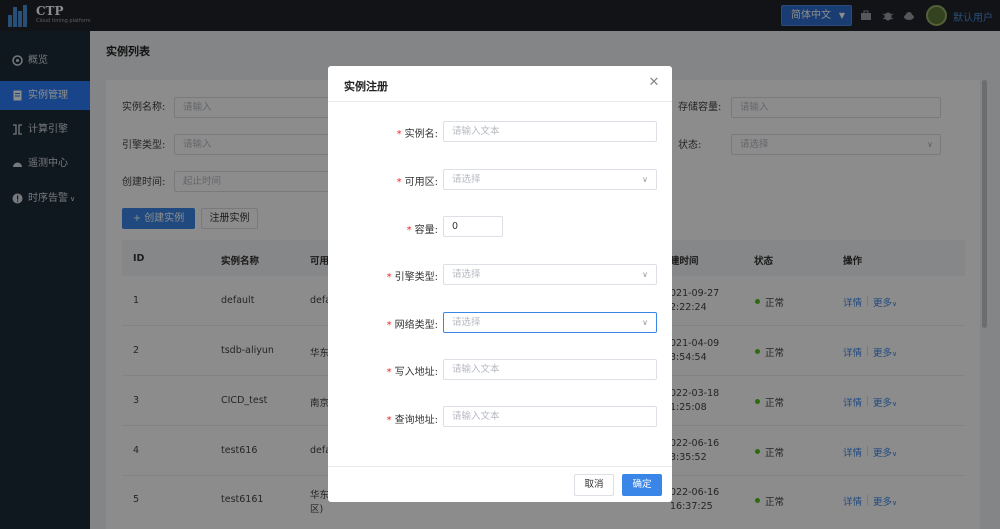 The height and width of the screenshot is (529, 1000). What do you see at coordinates (455, 226) in the screenshot?
I see `input-value: 0` at bounding box center [455, 226].